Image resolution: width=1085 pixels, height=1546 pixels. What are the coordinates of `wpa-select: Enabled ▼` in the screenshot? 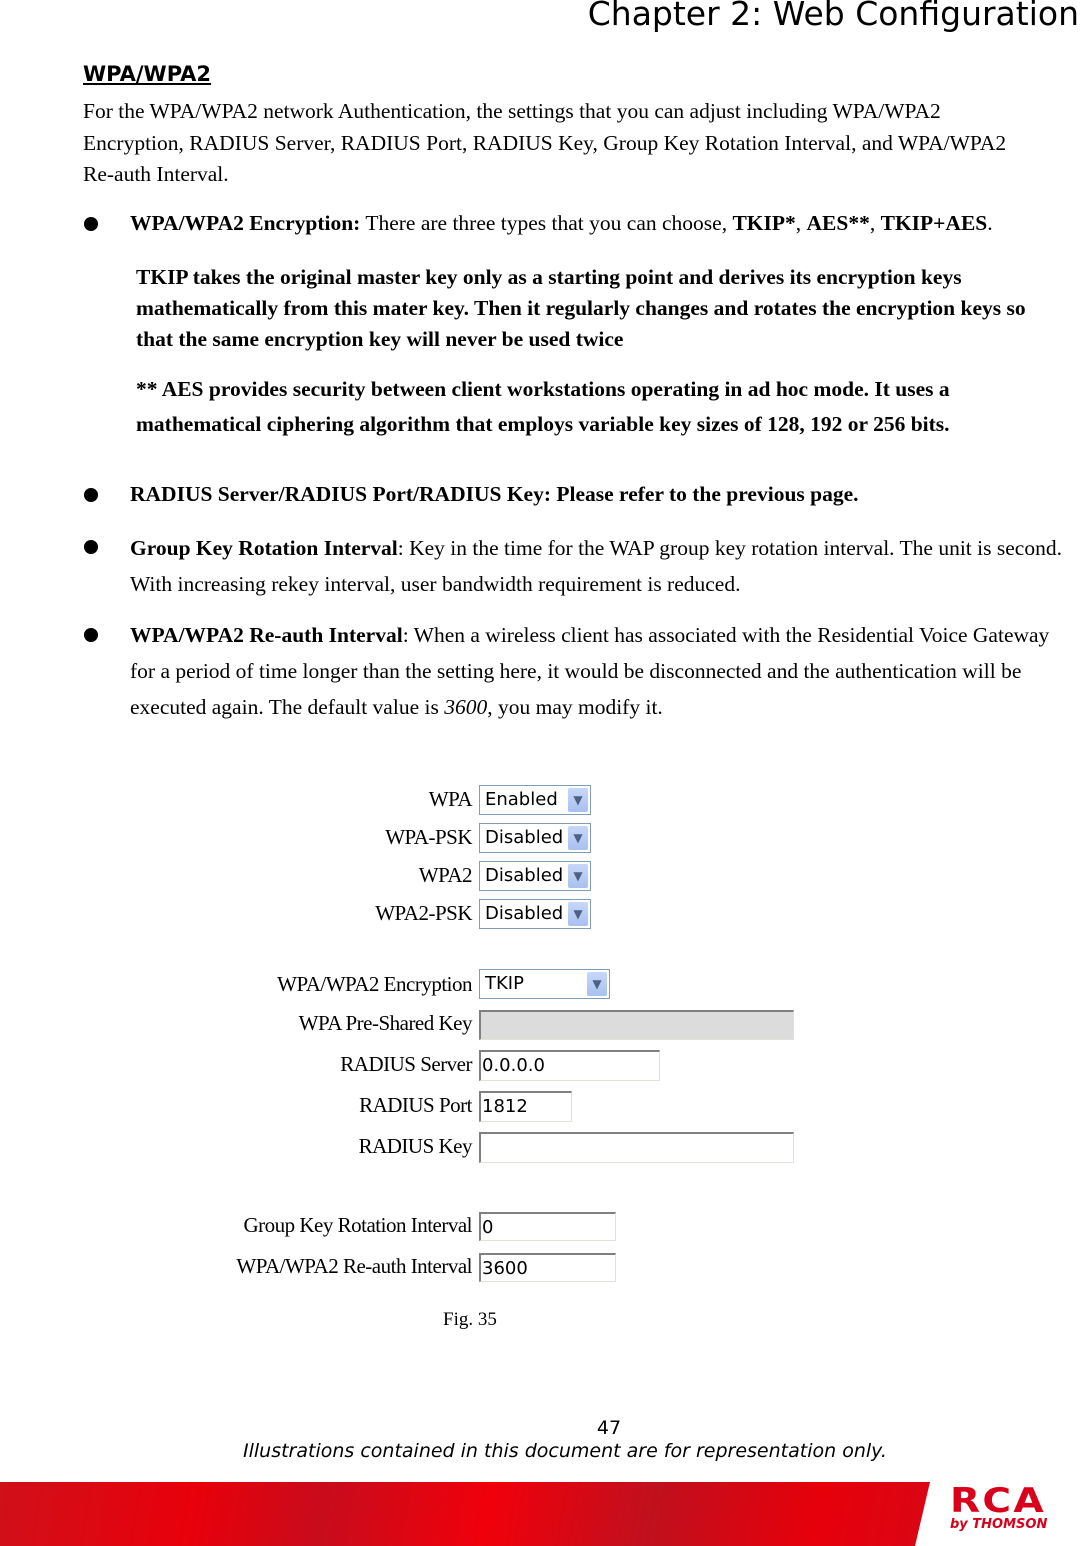 It's located at (535, 800).